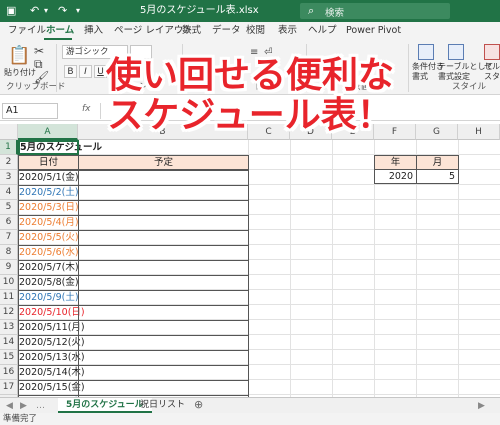 The width and height of the screenshot is (500, 425). Describe the element at coordinates (335, 13) in the screenshot. I see `search-placeholder: 検索` at that location.